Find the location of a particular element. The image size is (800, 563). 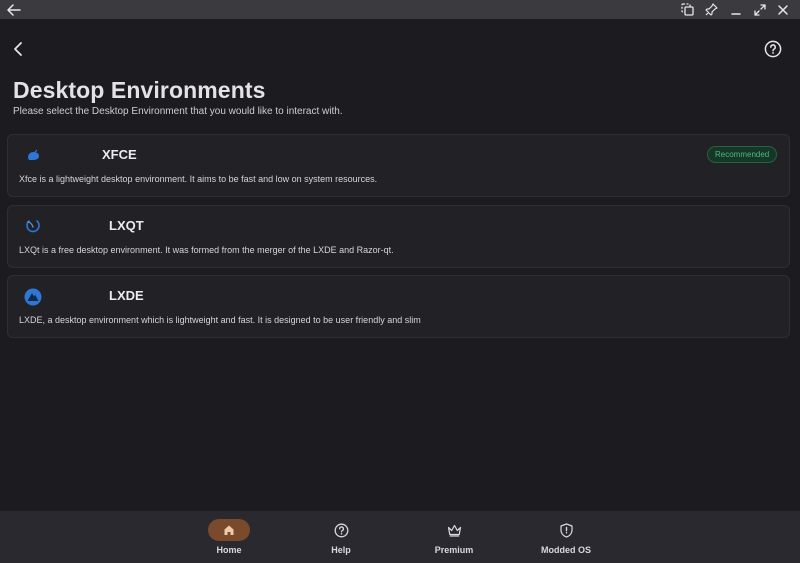

nav-item-modded-os: Modded OS is located at coordinates (566, 537).